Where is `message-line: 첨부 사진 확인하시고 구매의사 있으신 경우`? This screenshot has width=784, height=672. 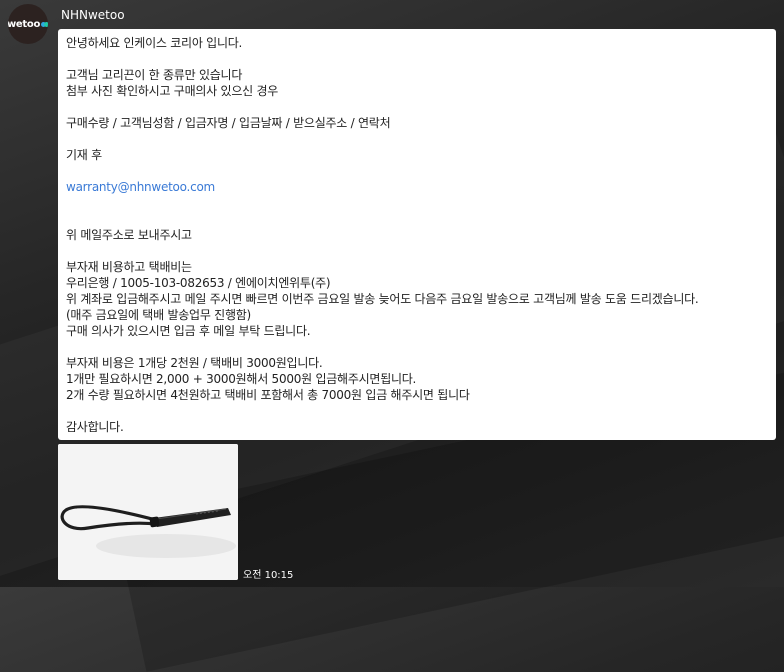
message-line: 첨부 사진 확인하시고 구매의사 있으신 경우 is located at coordinates (172, 91).